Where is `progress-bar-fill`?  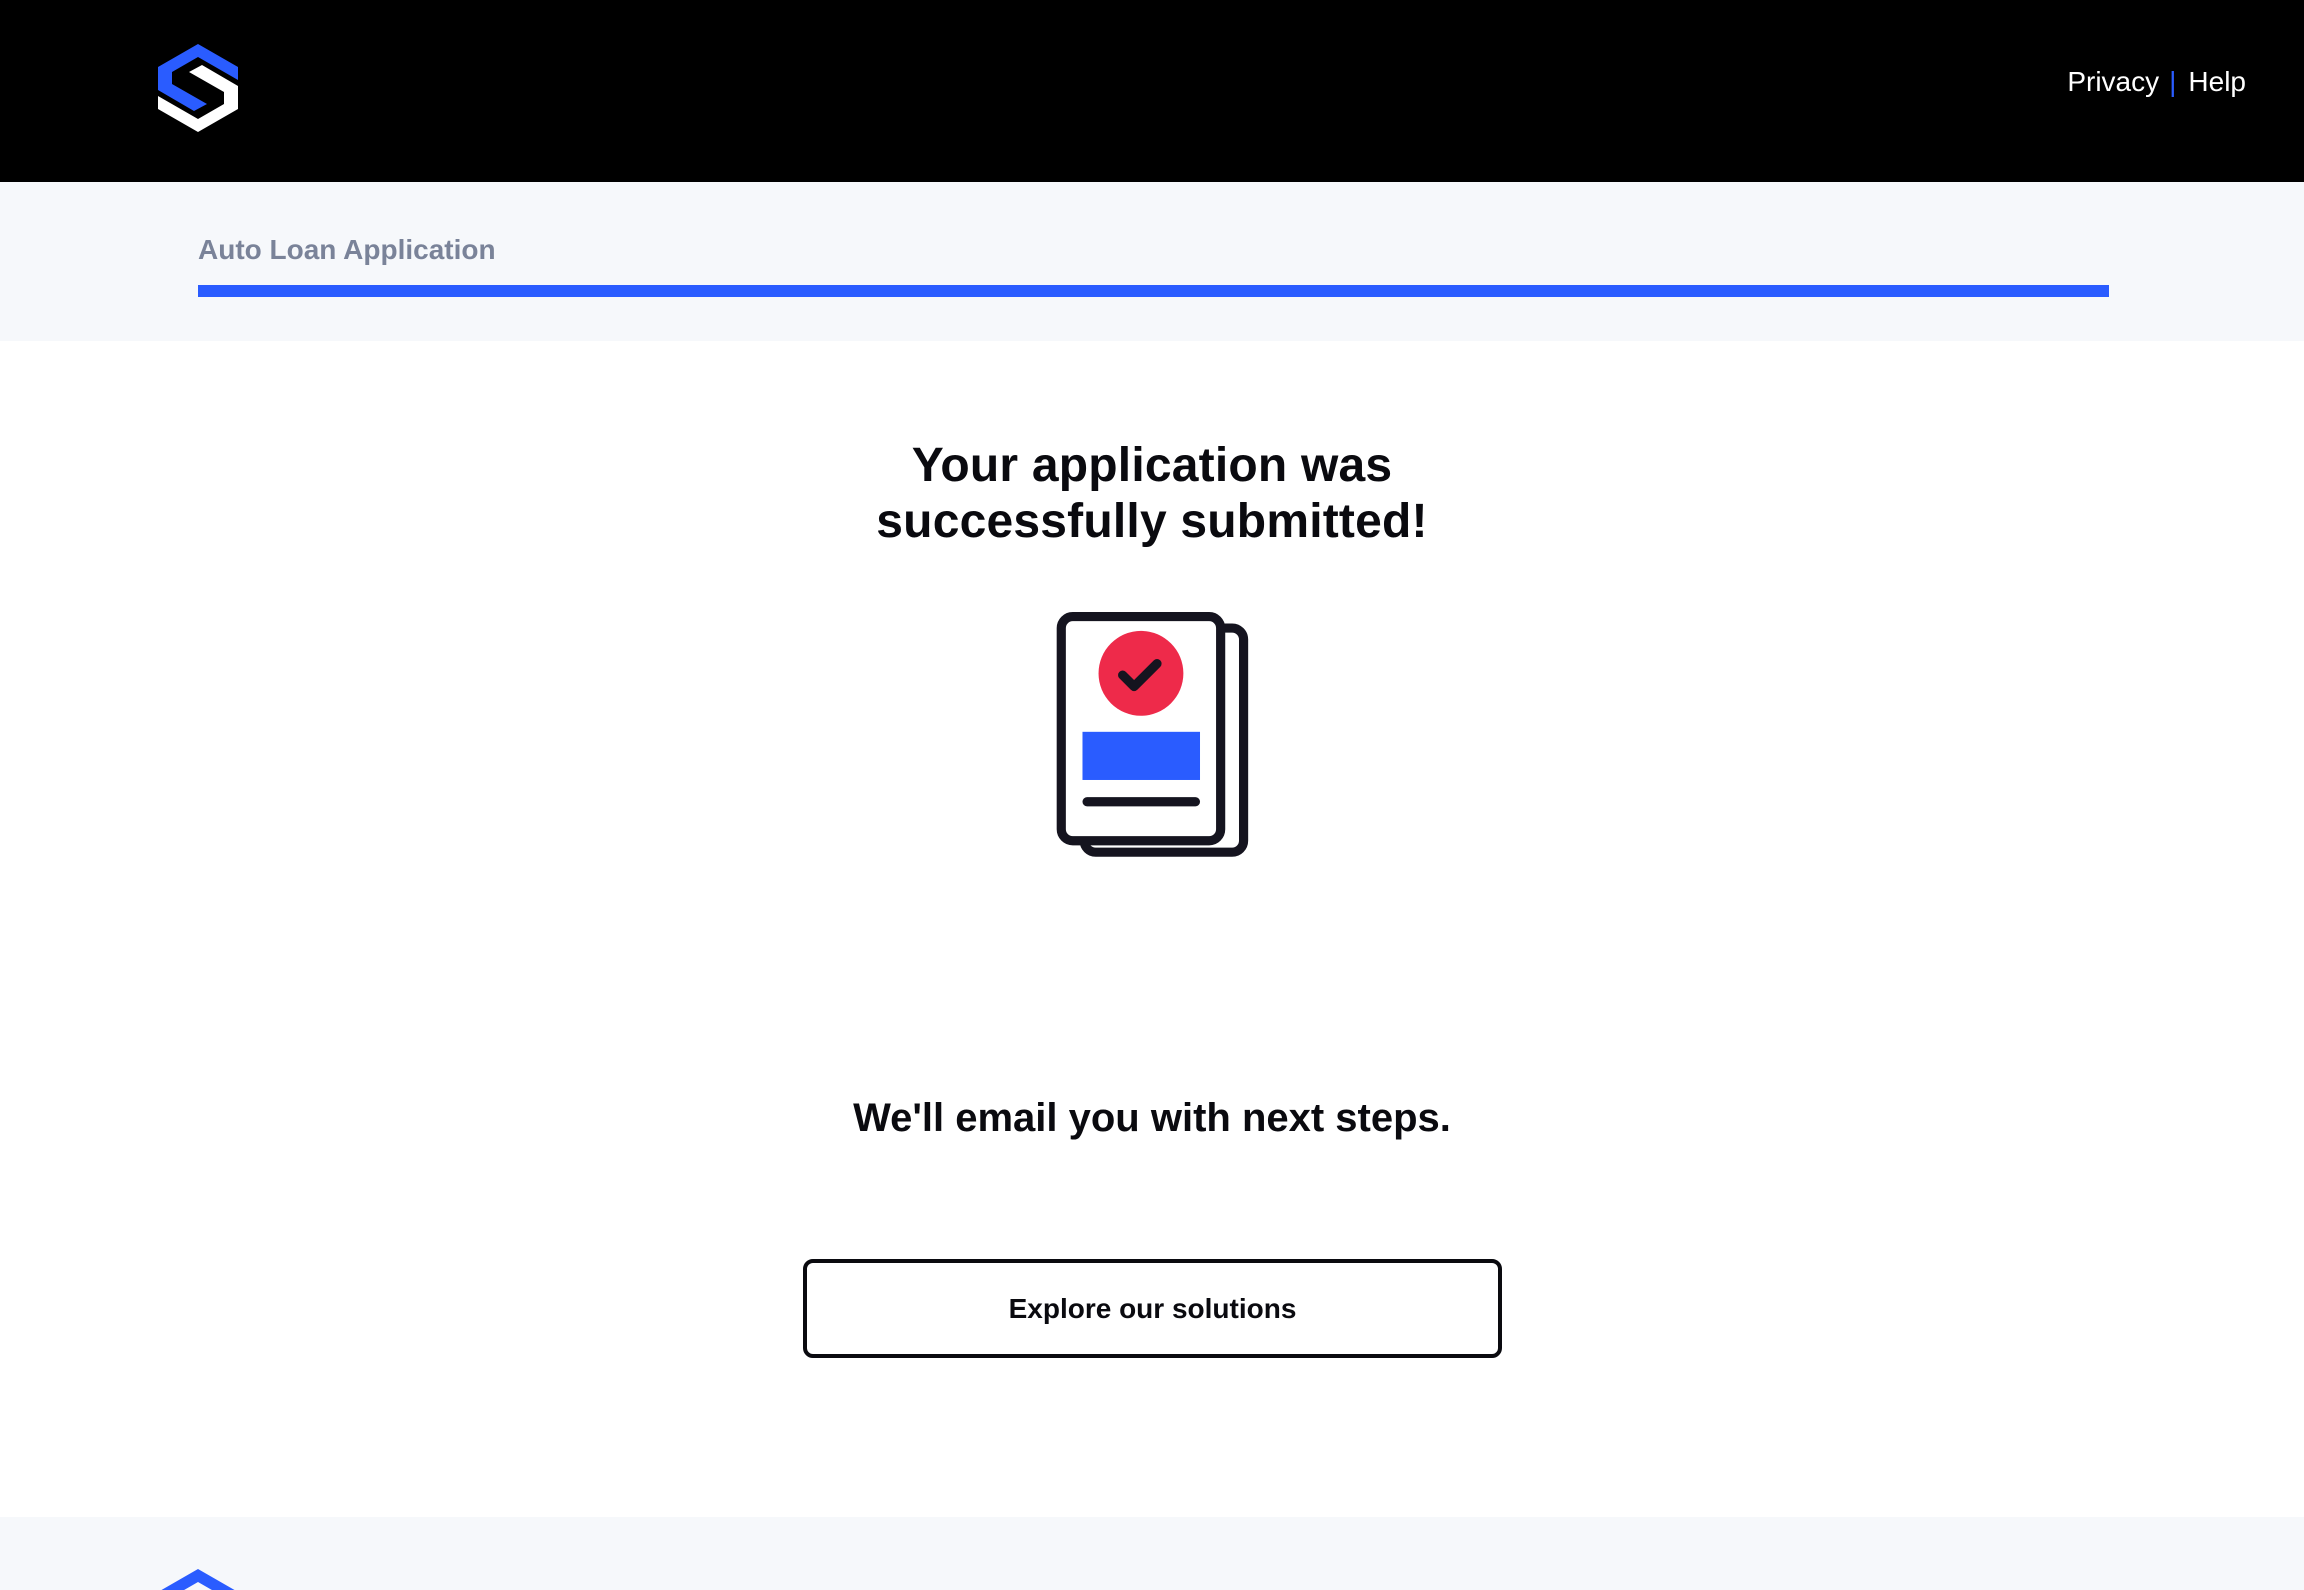
progress-bar-fill is located at coordinates (1153, 291).